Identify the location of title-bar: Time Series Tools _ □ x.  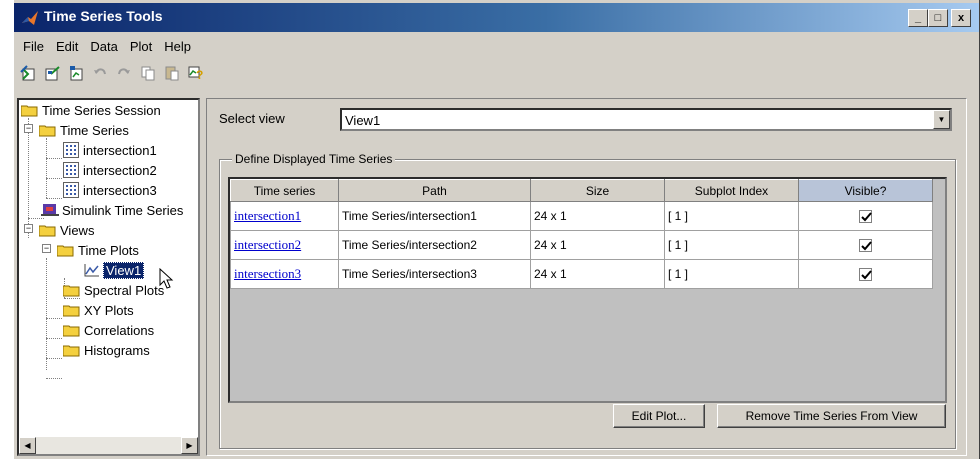
(496, 17).